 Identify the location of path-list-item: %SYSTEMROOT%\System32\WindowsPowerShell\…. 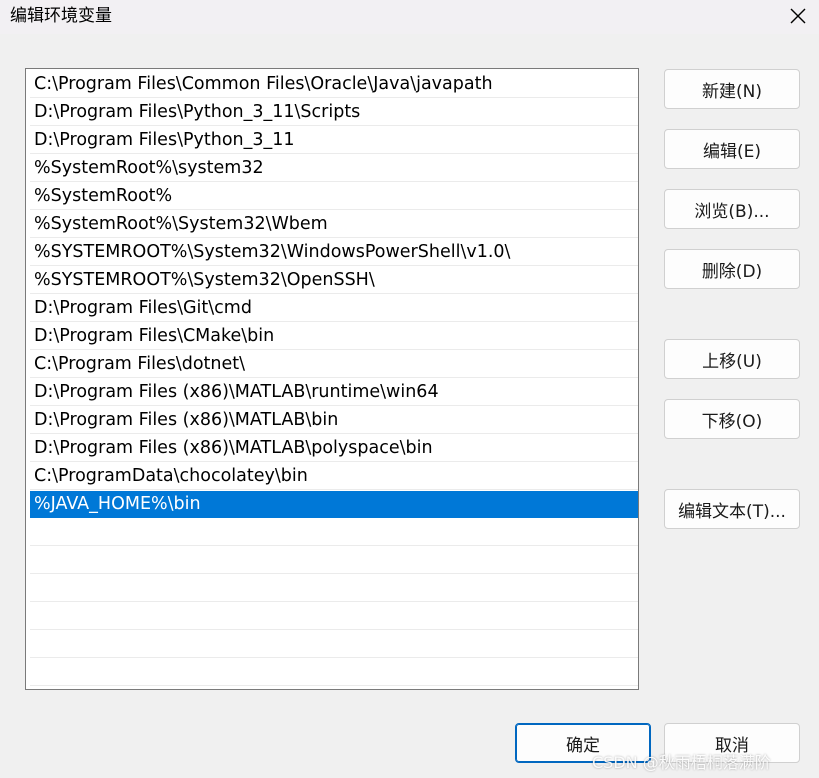
(334, 252).